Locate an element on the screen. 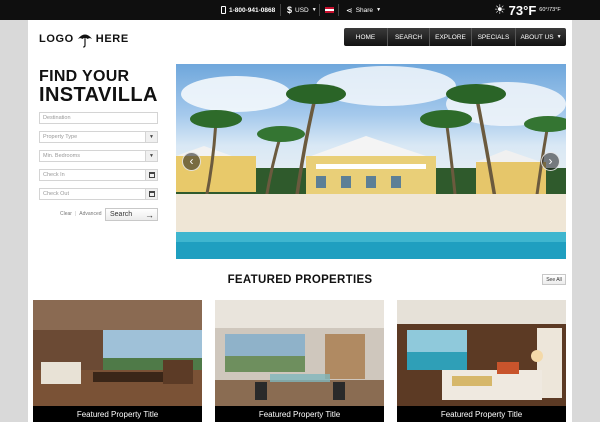 The height and width of the screenshot is (422, 600). search-heading-line1: FIND YOUR is located at coordinates (84, 76).